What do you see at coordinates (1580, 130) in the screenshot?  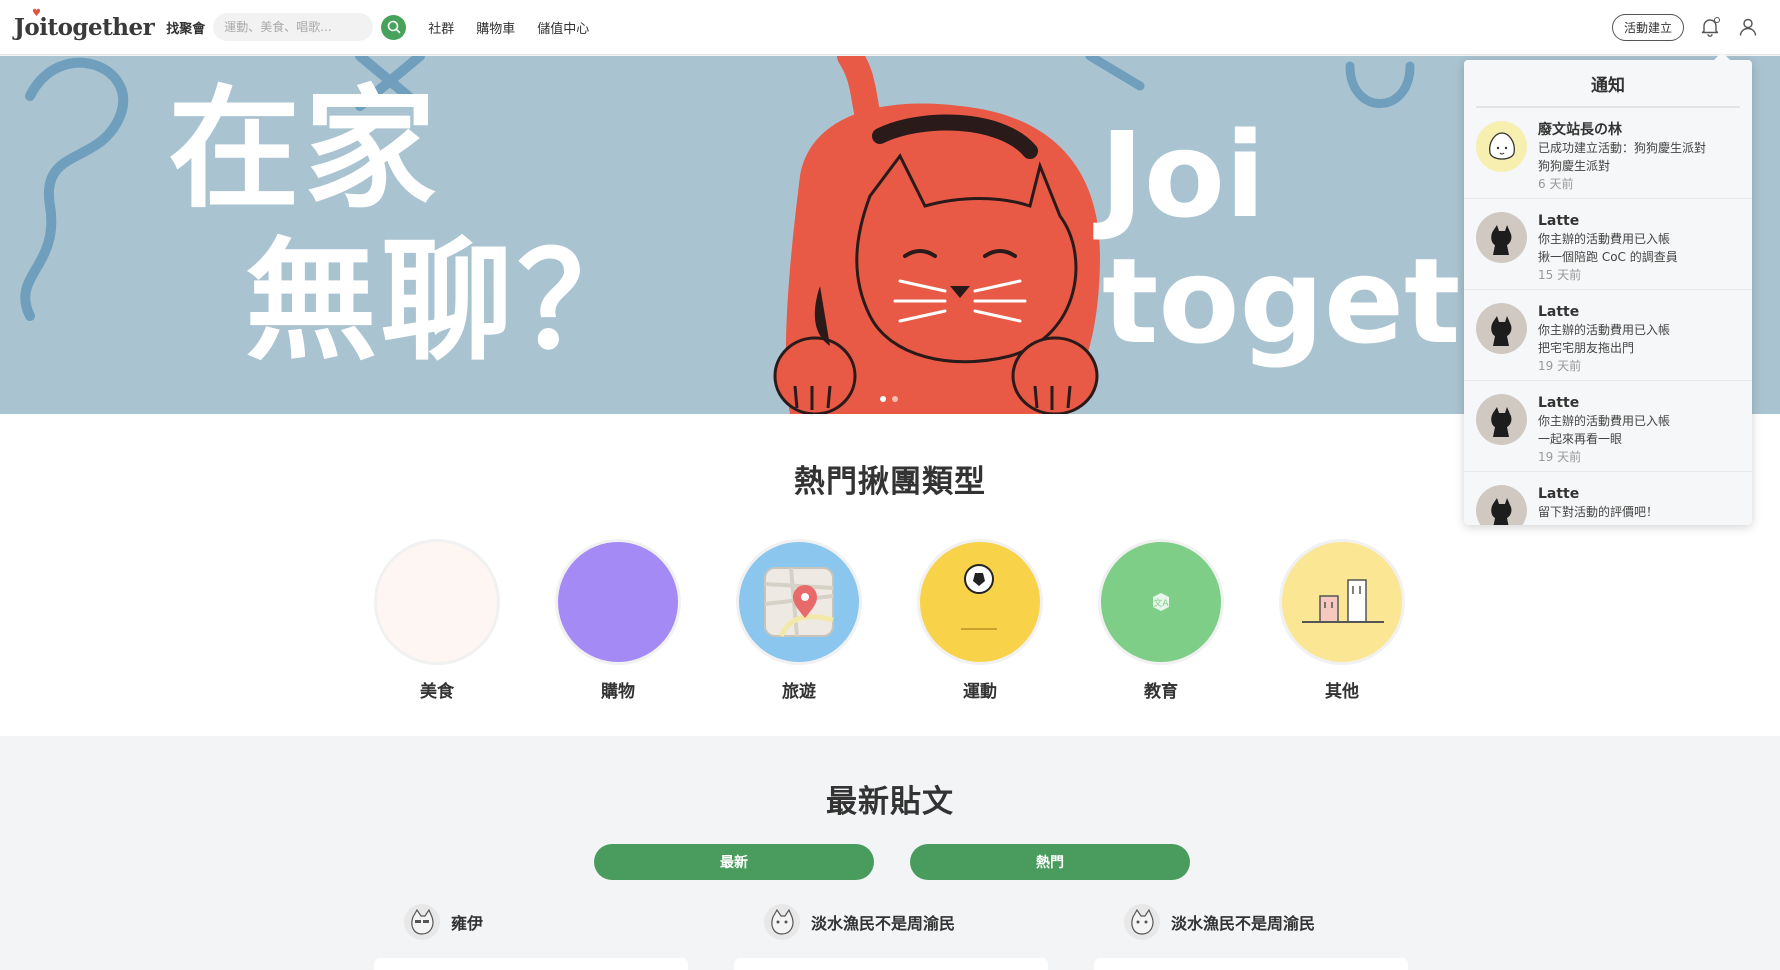 I see `notification-sender: 廢文站長の林` at bounding box center [1580, 130].